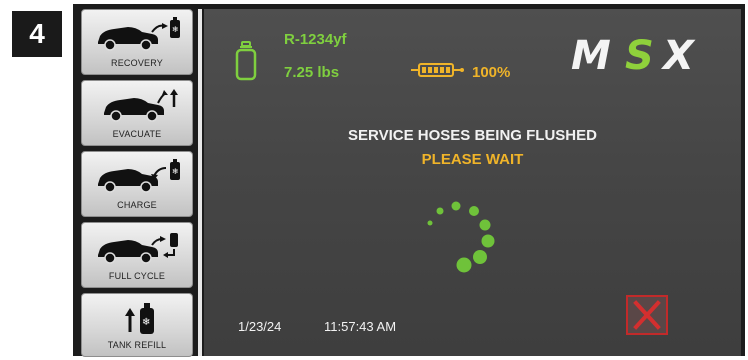  I want to click on sidebar-item-label: CHARGE, so click(137, 205).